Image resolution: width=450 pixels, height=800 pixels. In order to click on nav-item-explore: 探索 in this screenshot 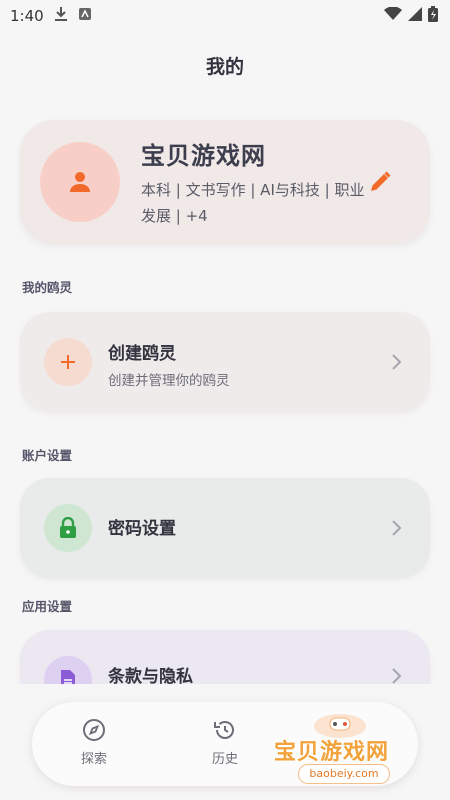, I will do `click(94, 742)`.